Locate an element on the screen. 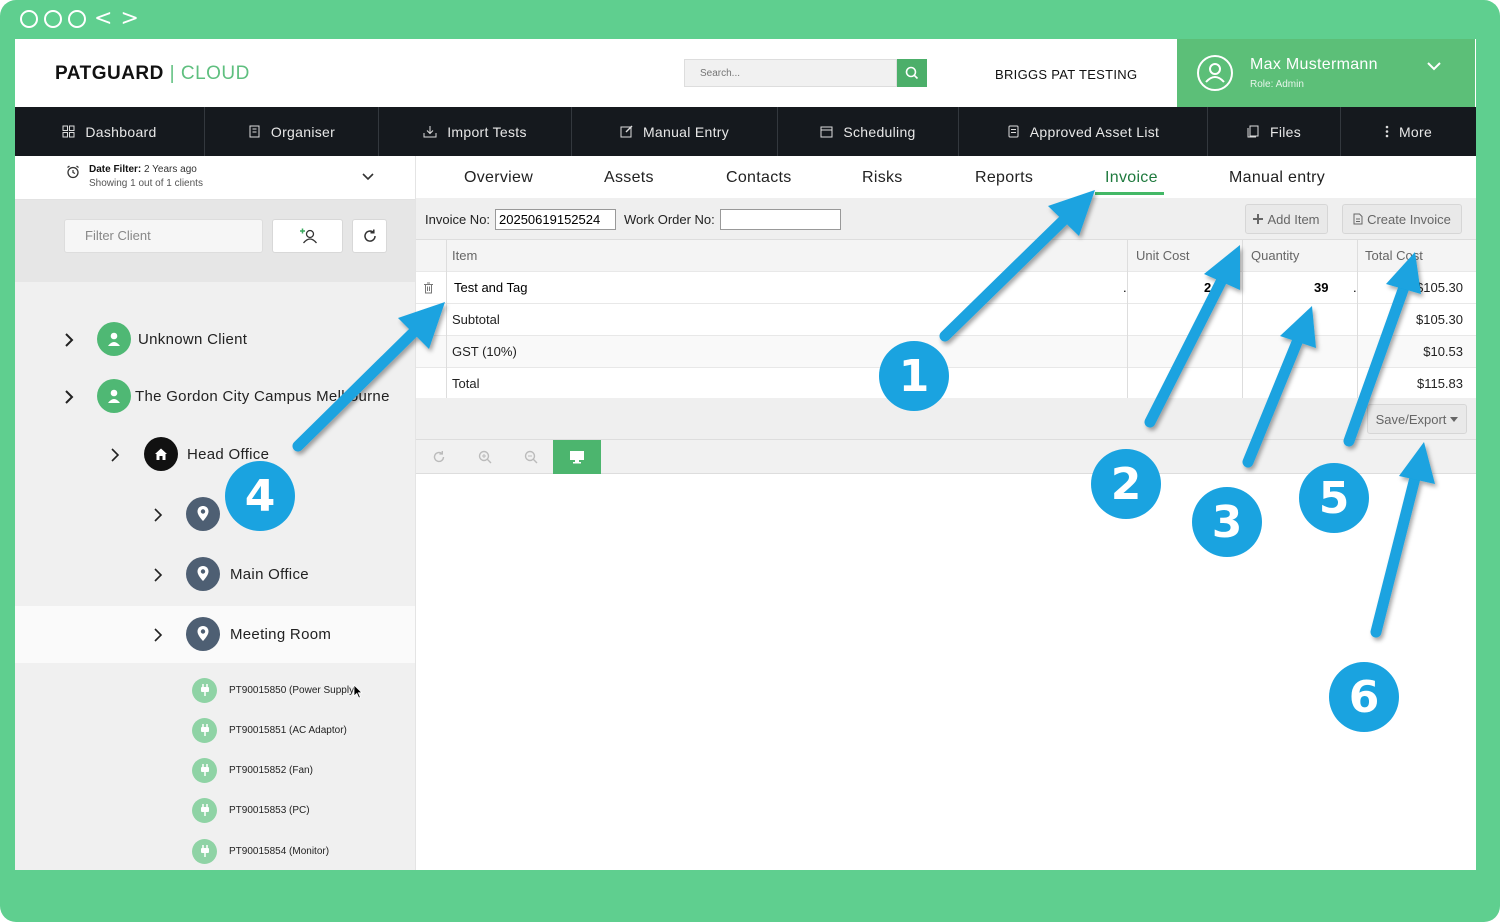 The image size is (1500, 922). preview-screen-button is located at coordinates (577, 457).